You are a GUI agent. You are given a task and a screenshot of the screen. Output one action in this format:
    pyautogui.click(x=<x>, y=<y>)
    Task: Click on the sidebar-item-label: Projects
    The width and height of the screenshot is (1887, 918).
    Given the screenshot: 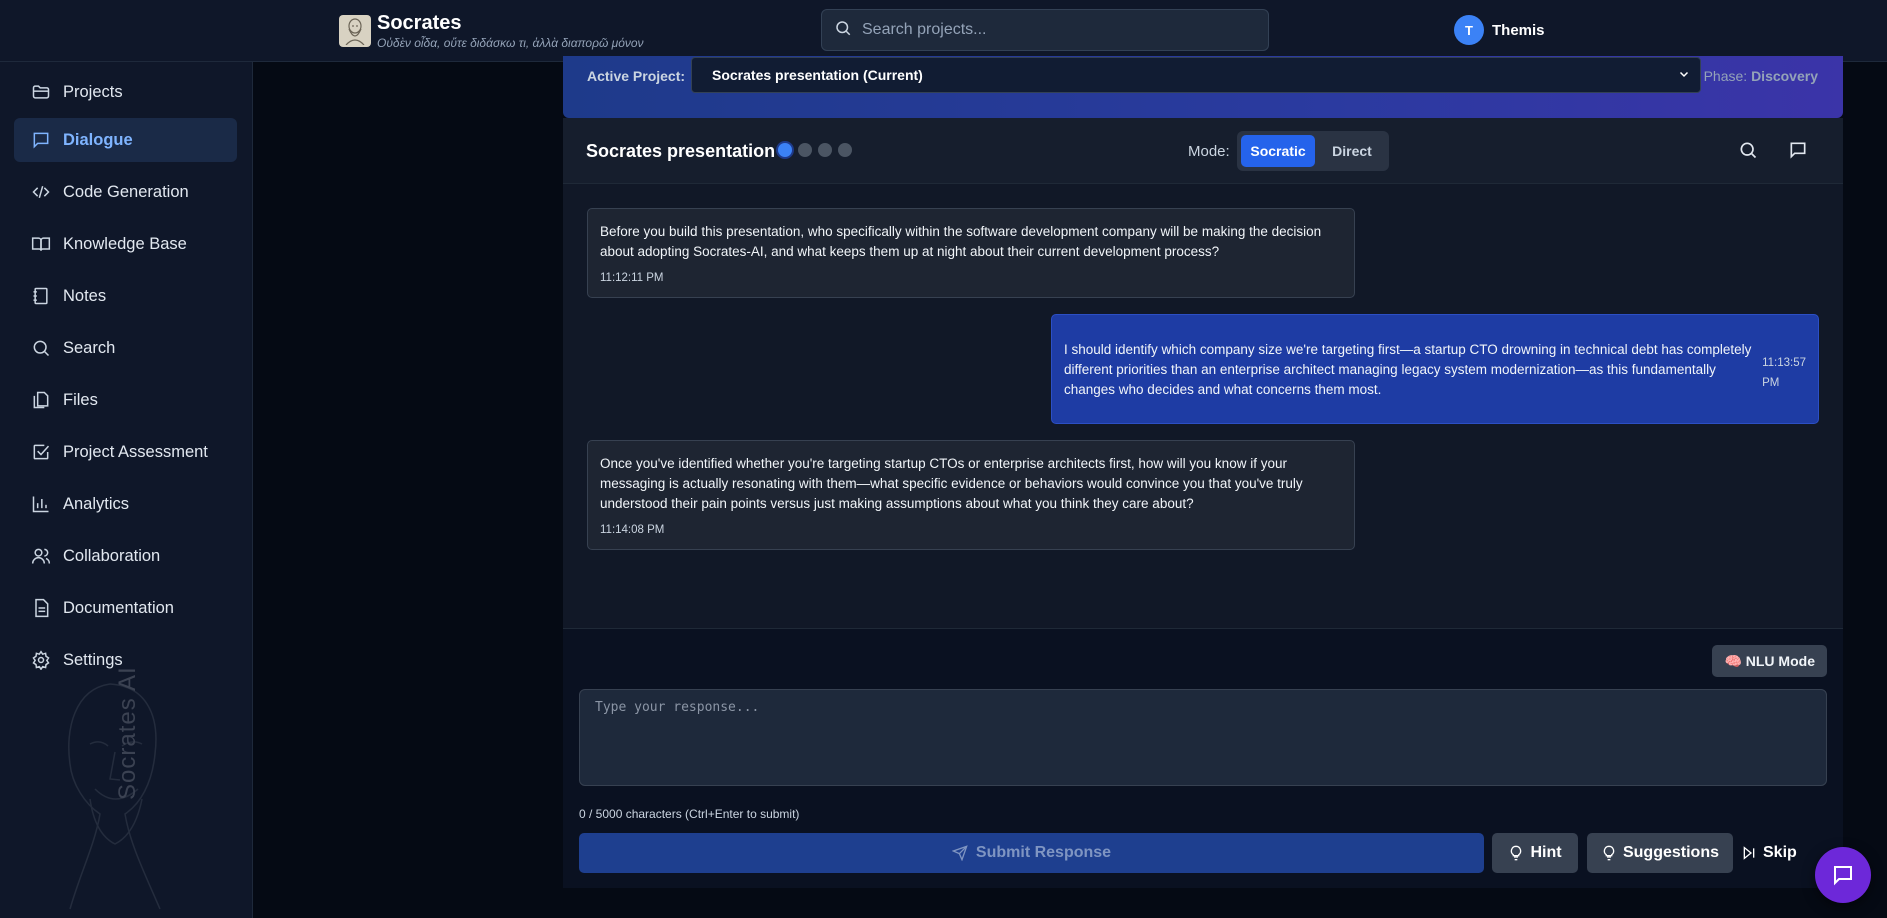 What is the action you would take?
    pyautogui.click(x=93, y=91)
    